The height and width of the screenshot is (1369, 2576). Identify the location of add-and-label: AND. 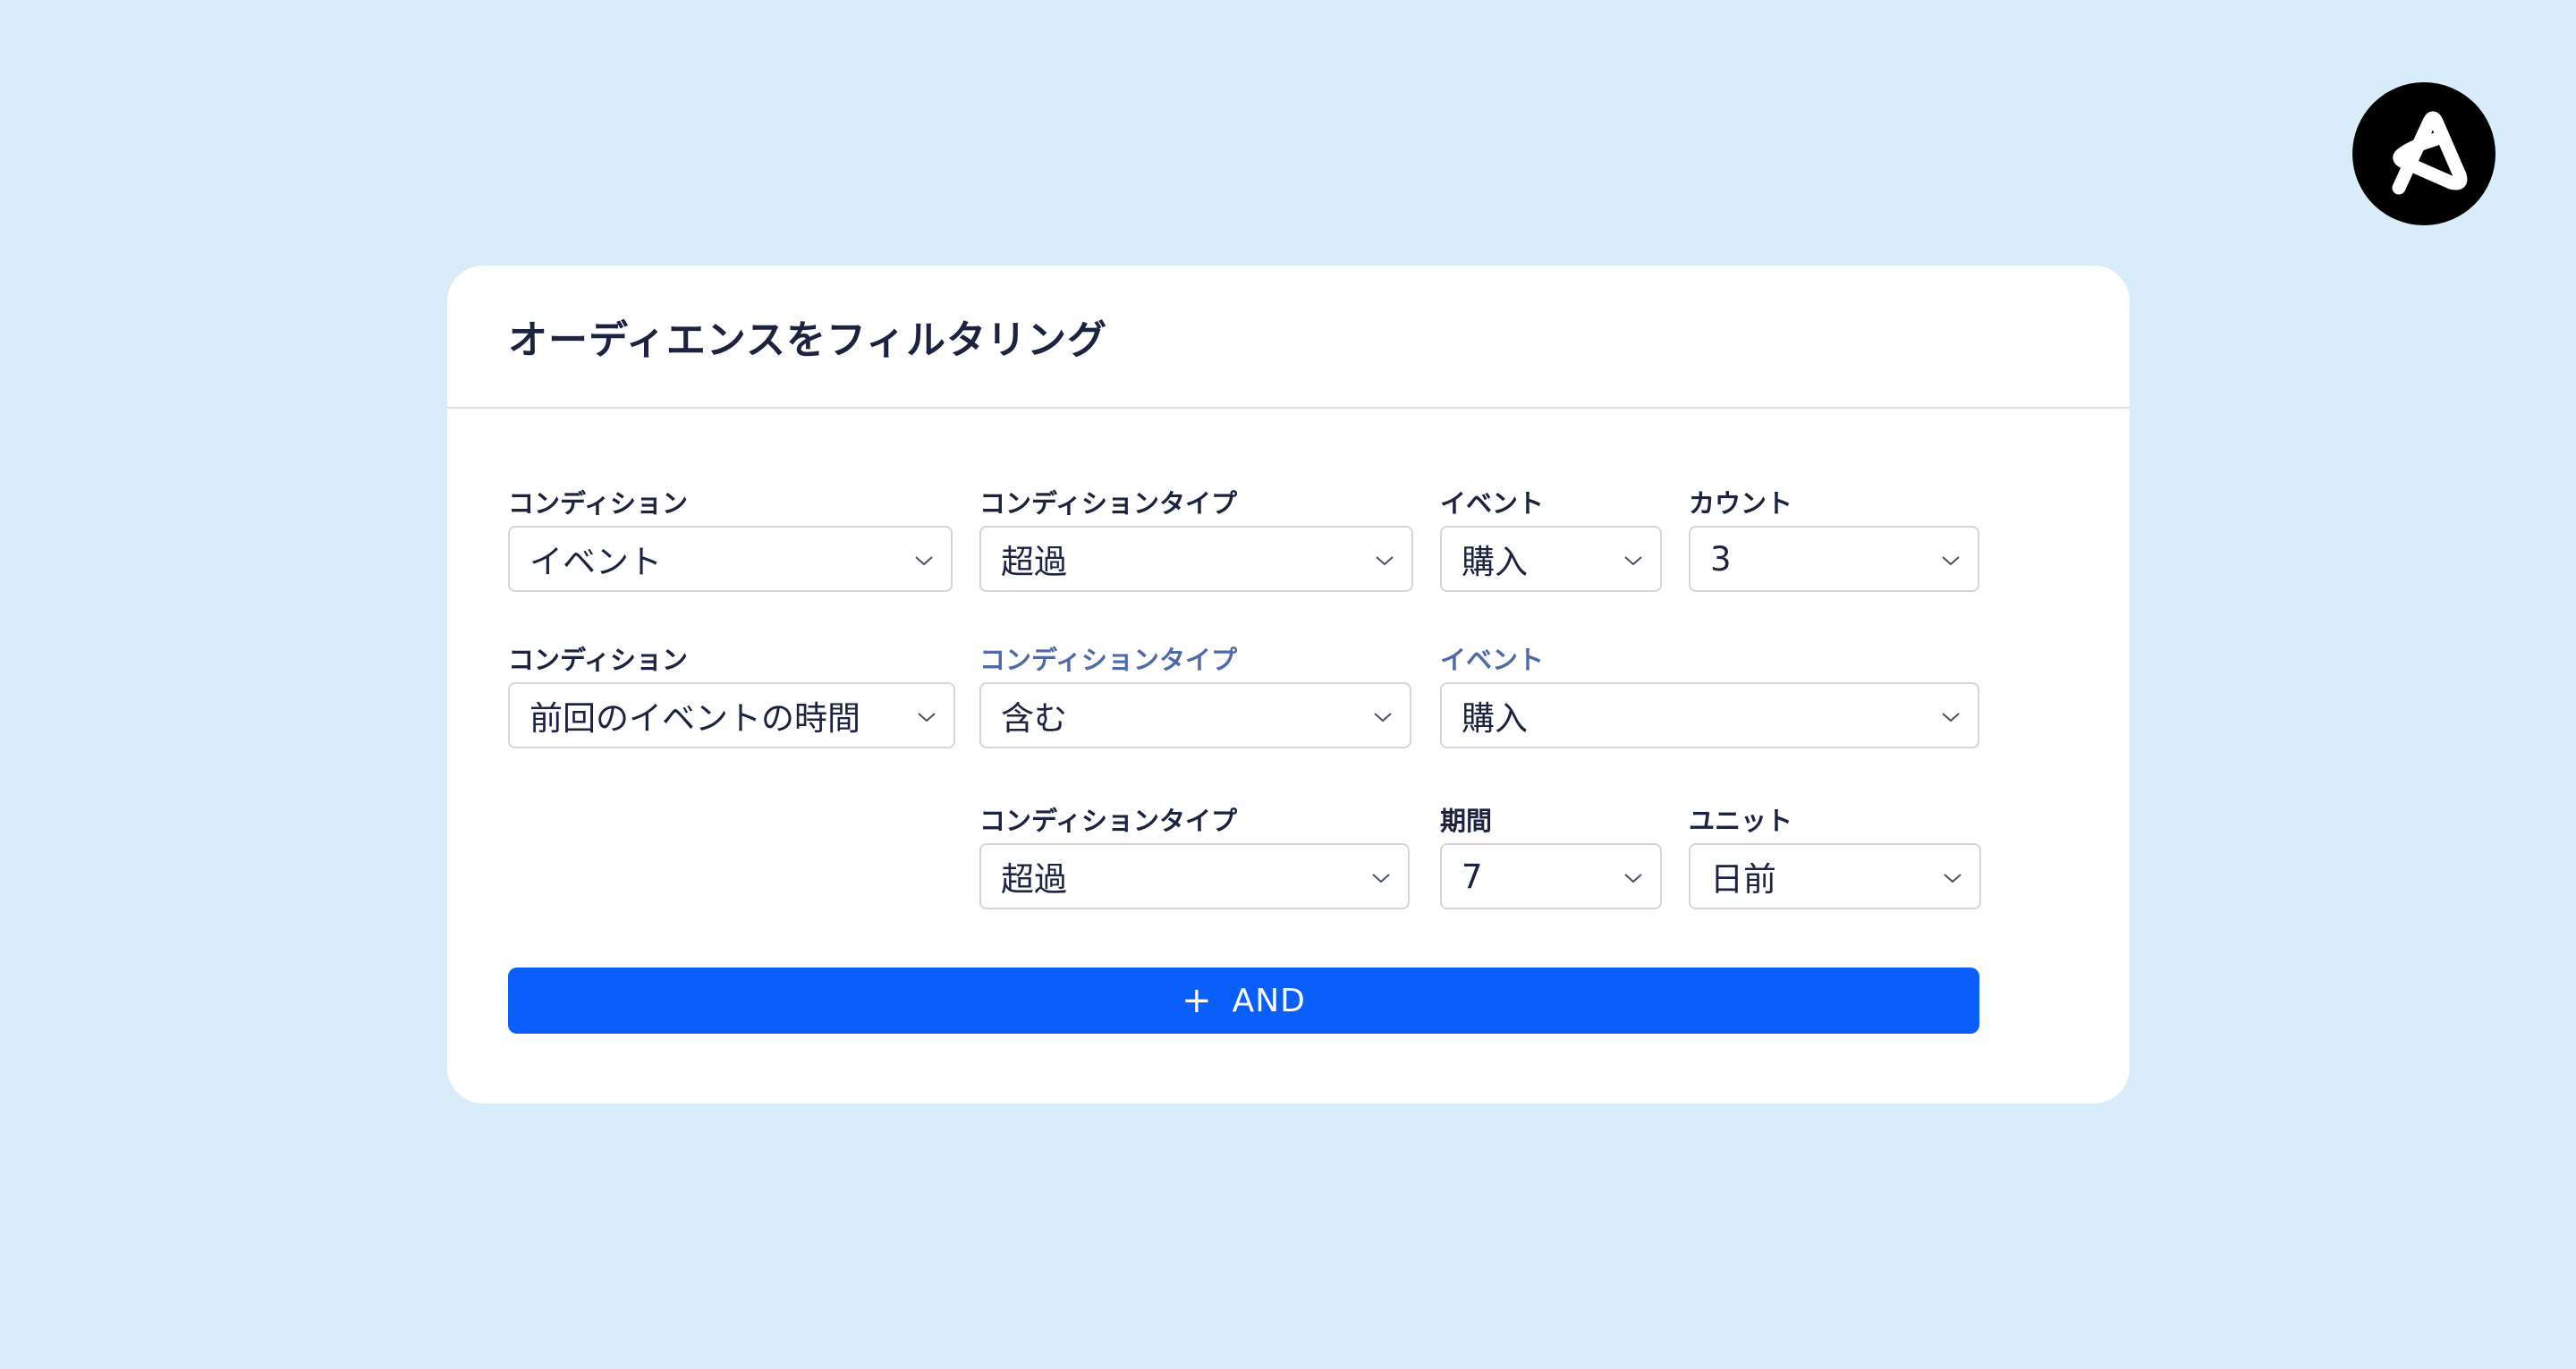
(1269, 1001).